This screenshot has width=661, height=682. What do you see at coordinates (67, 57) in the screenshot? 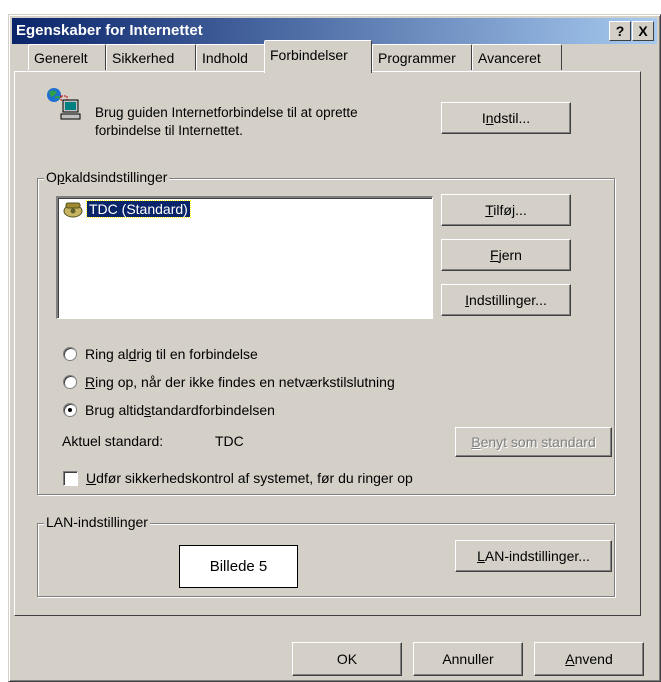
I see `tab-generelt: Generelt` at bounding box center [67, 57].